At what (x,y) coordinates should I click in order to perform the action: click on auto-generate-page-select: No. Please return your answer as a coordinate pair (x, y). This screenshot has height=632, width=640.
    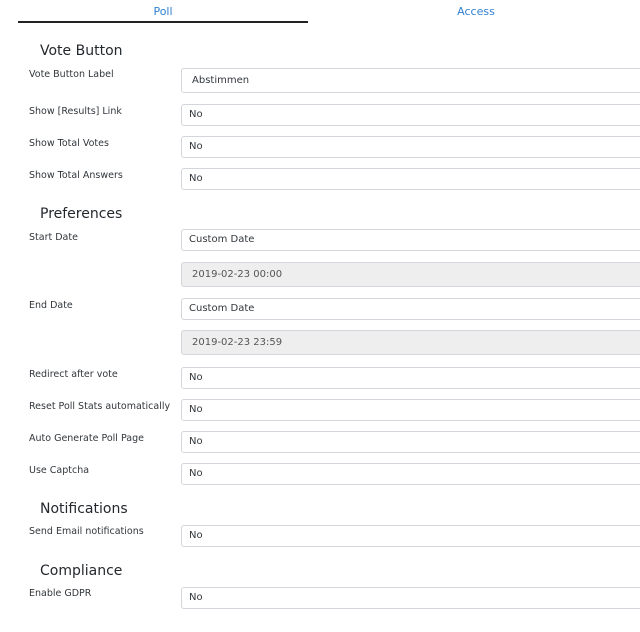
    Looking at the image, I should click on (410, 442).